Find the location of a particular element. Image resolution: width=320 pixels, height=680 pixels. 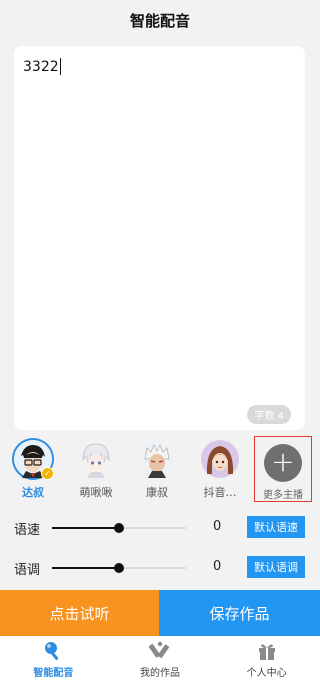

text-caret is located at coordinates (60, 66).